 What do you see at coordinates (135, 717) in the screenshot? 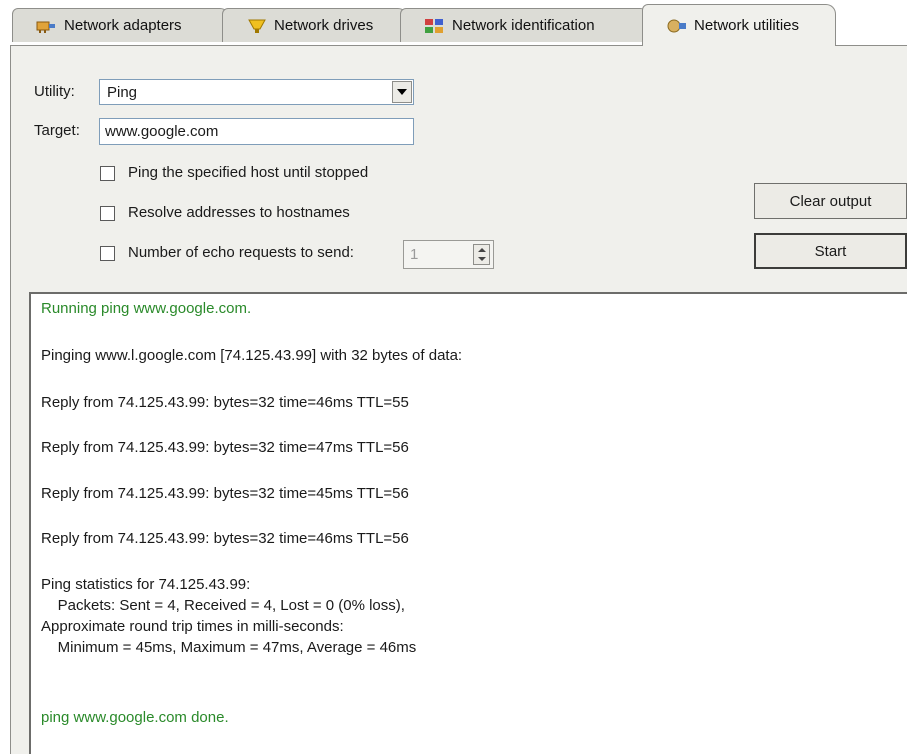
I see `output-line: ping www.google.com done.` at bounding box center [135, 717].